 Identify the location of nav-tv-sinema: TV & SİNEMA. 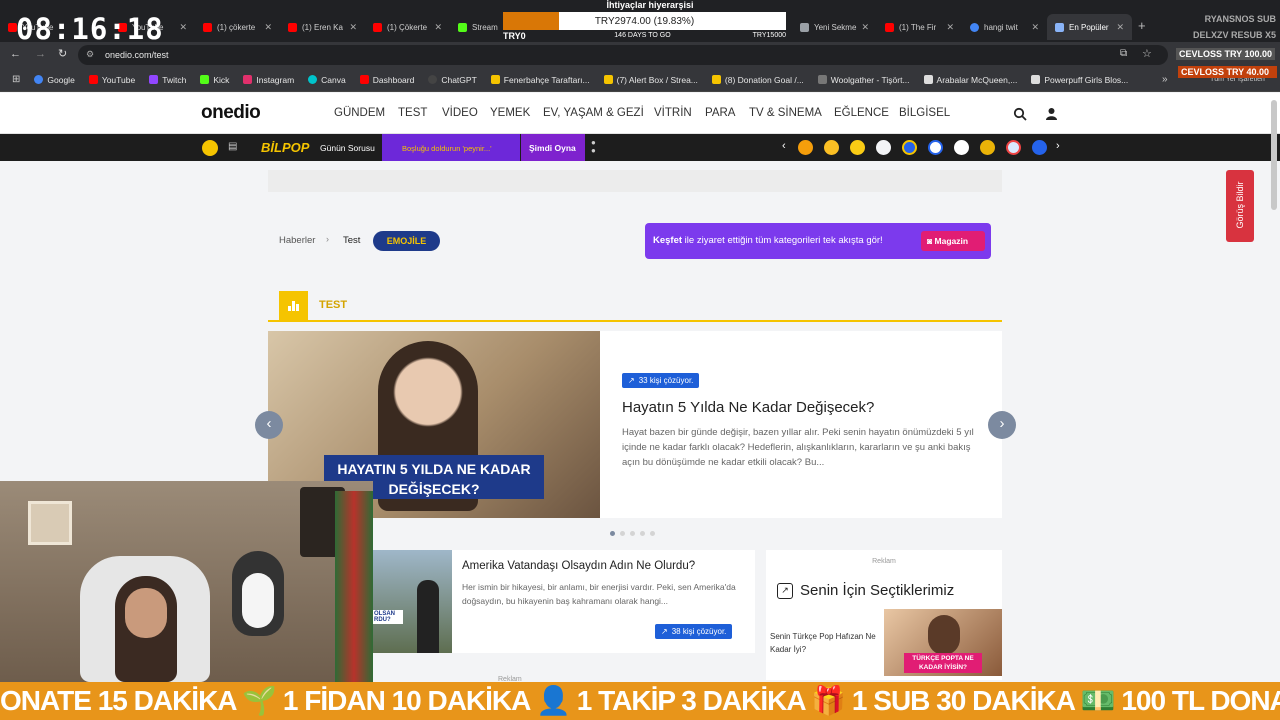
(785, 113).